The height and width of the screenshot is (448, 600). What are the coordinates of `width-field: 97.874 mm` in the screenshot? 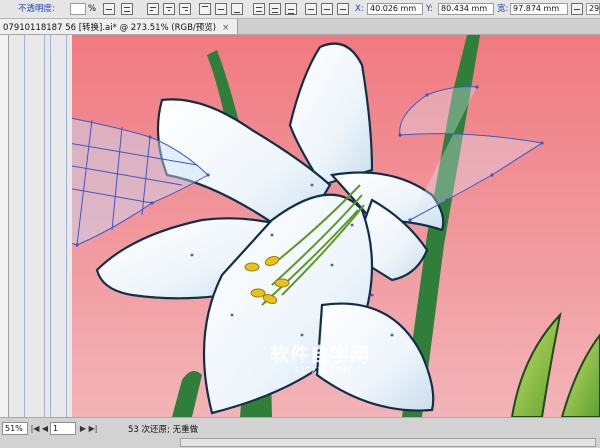 It's located at (539, 9).